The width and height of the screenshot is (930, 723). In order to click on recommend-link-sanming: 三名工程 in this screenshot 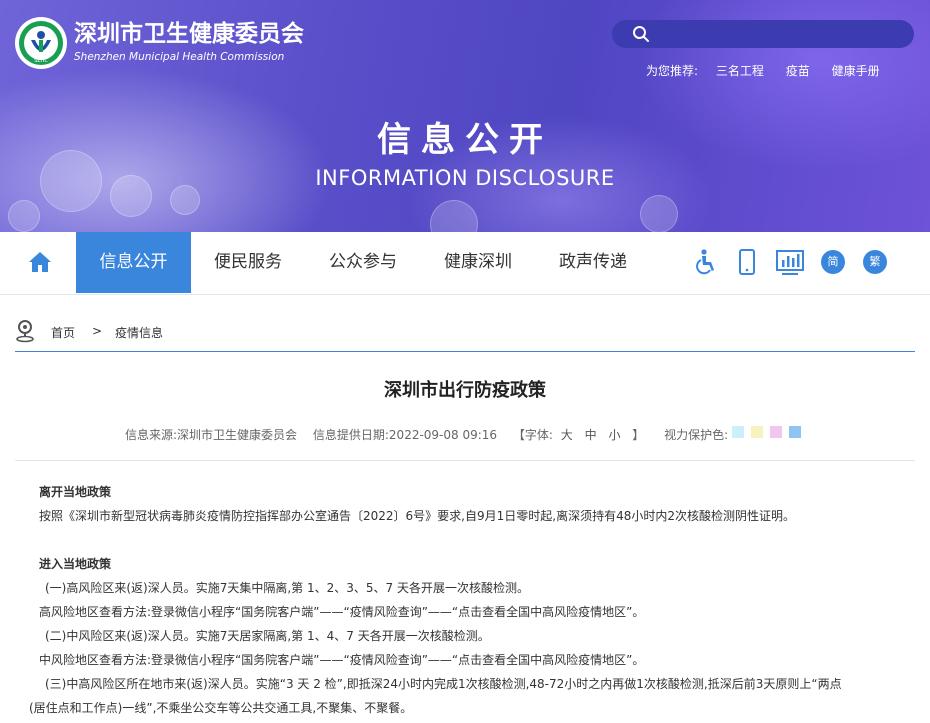, I will do `click(740, 71)`.